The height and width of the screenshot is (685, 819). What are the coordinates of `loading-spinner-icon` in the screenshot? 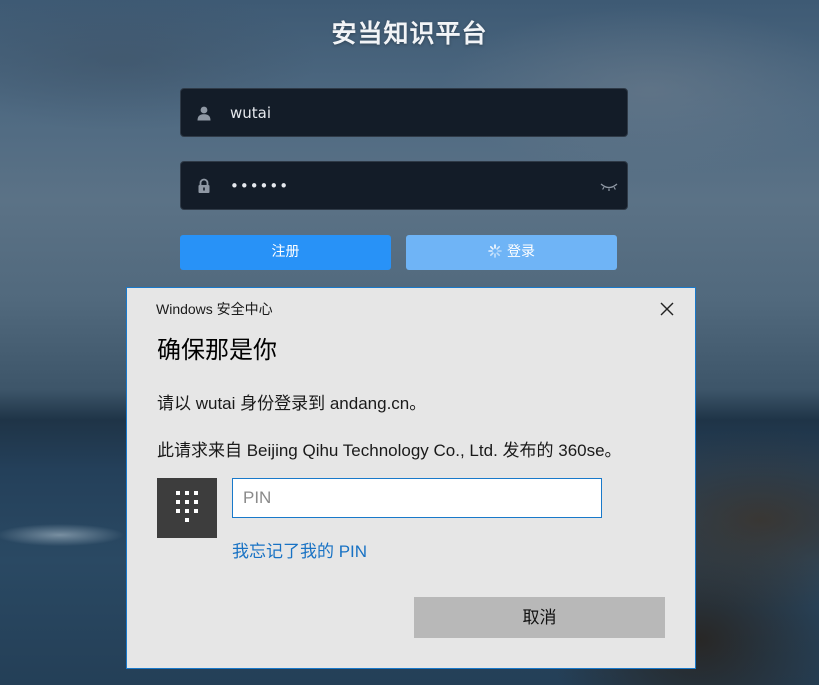 It's located at (495, 251).